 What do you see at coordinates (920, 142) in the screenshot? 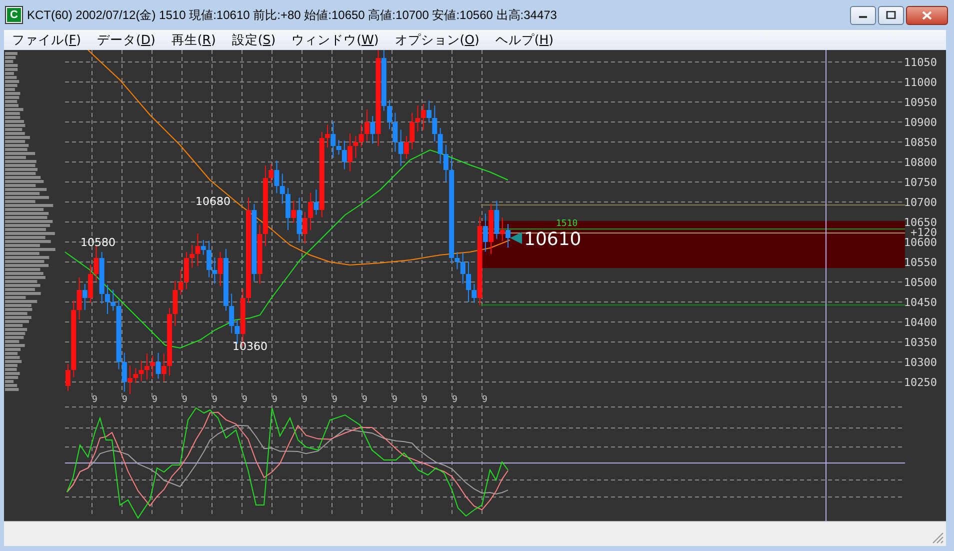
I see `price-label: 10850` at bounding box center [920, 142].